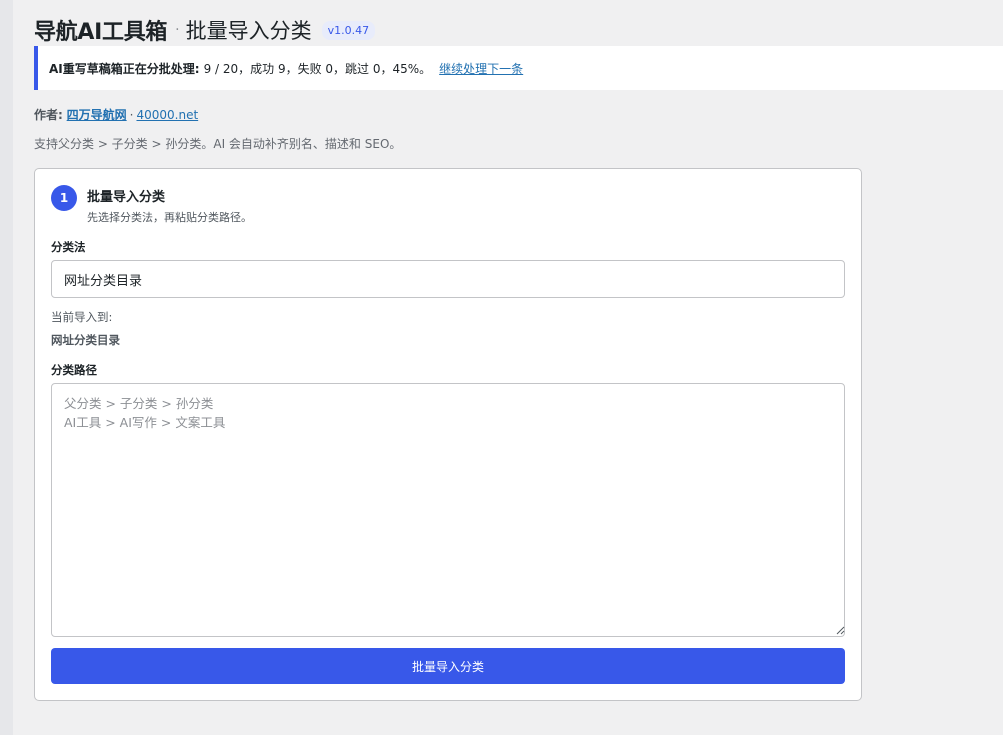  What do you see at coordinates (101, 32) in the screenshot?
I see `brand-title: 导航AI工具箱` at bounding box center [101, 32].